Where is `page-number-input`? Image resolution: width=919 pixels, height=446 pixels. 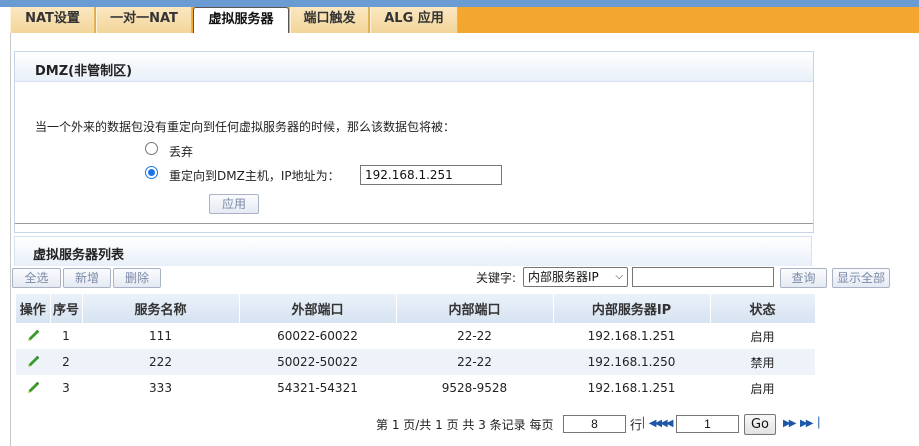
page-number-input is located at coordinates (707, 424).